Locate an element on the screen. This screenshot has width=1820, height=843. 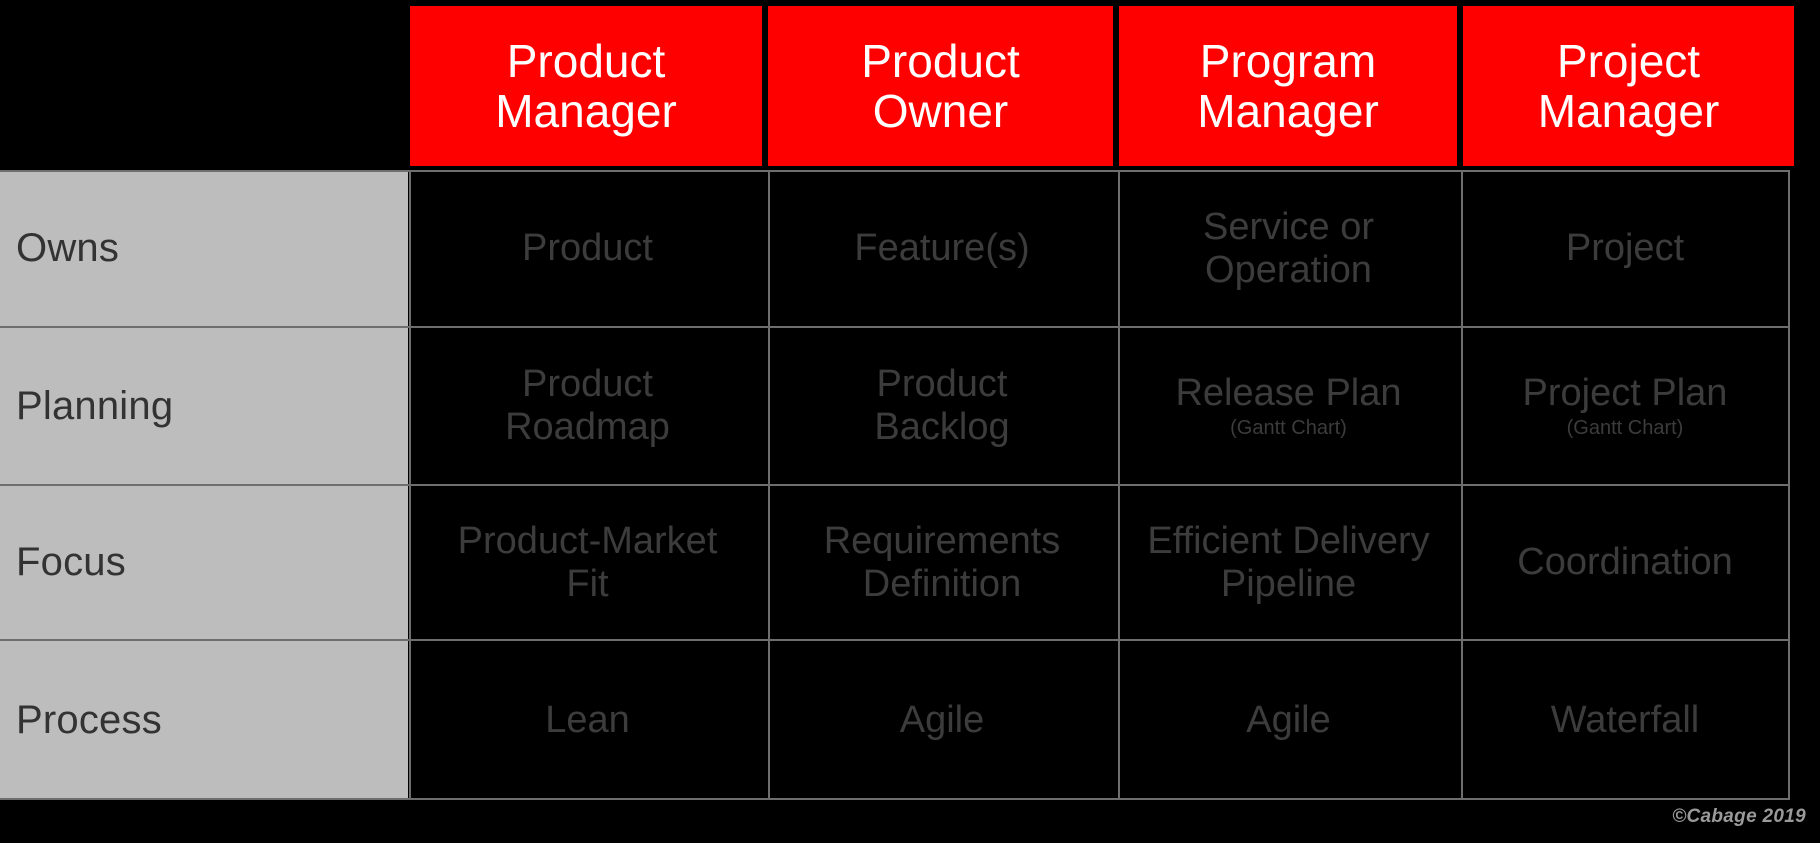
cell-line1: Release Plan is located at coordinates (1288, 392).